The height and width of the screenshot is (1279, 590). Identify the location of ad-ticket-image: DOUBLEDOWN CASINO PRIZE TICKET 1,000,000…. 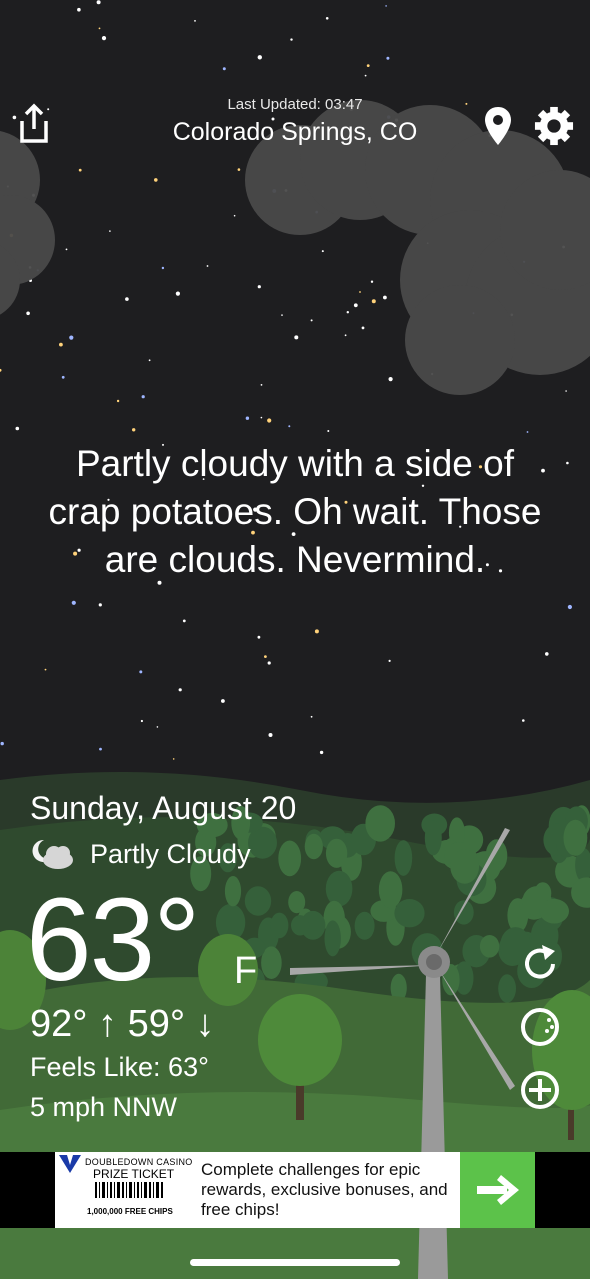
(125, 1190).